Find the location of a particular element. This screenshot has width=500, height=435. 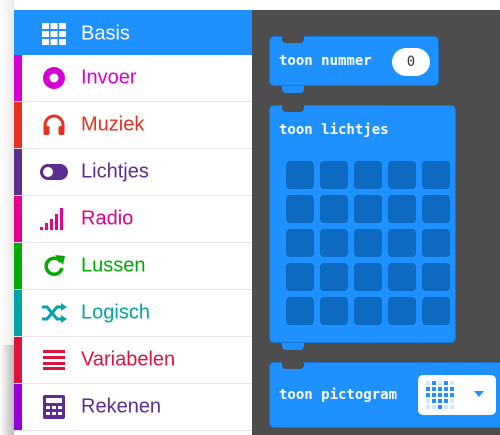

show-icon-block: toon pictogram is located at coordinates (384, 395).